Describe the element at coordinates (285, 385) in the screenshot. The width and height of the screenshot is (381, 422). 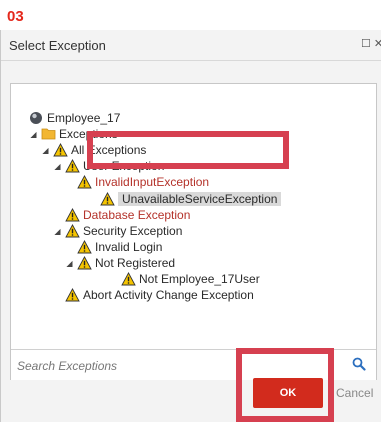
I see `highlight-box-ok-button` at that location.